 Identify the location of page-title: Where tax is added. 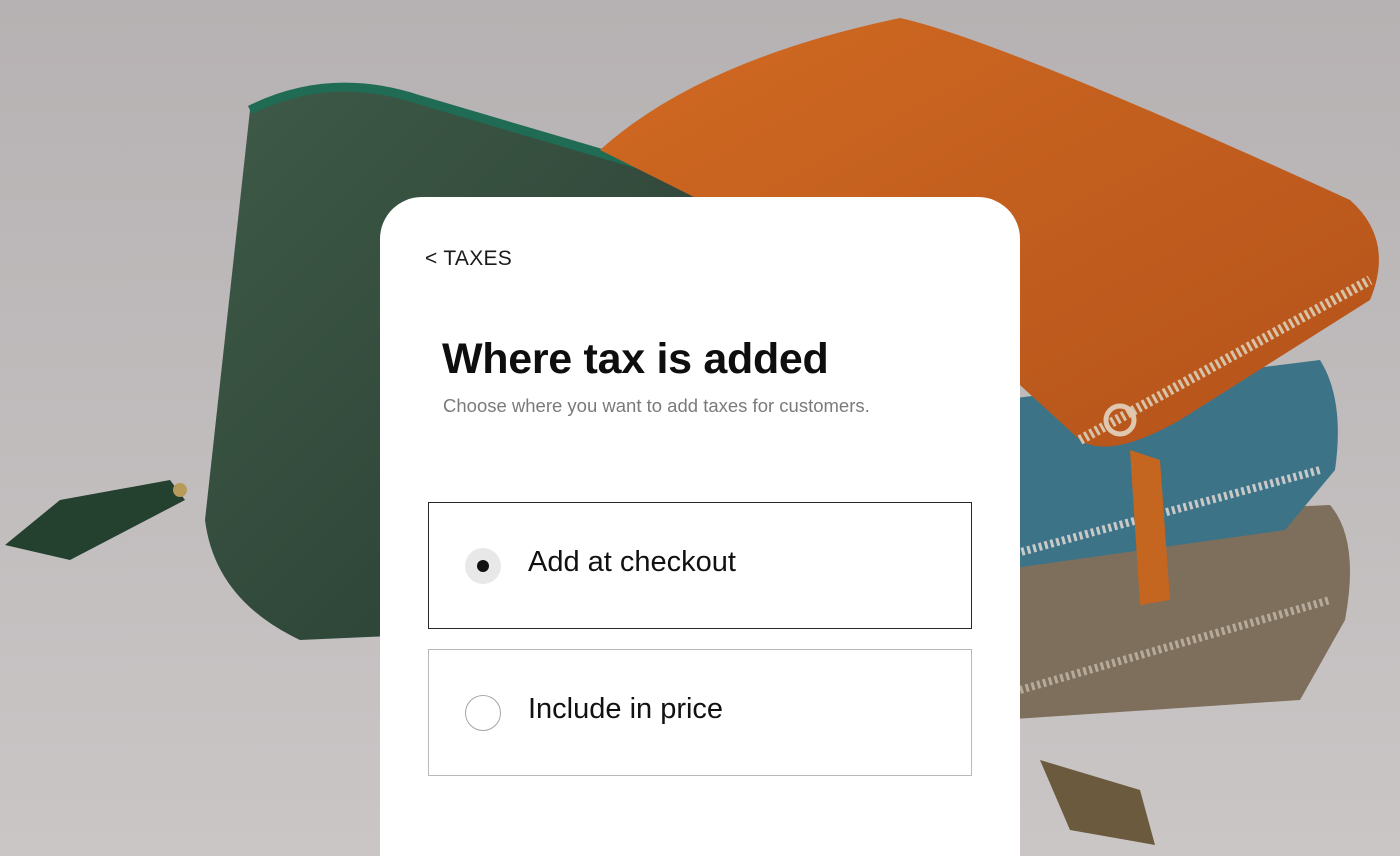
(635, 359).